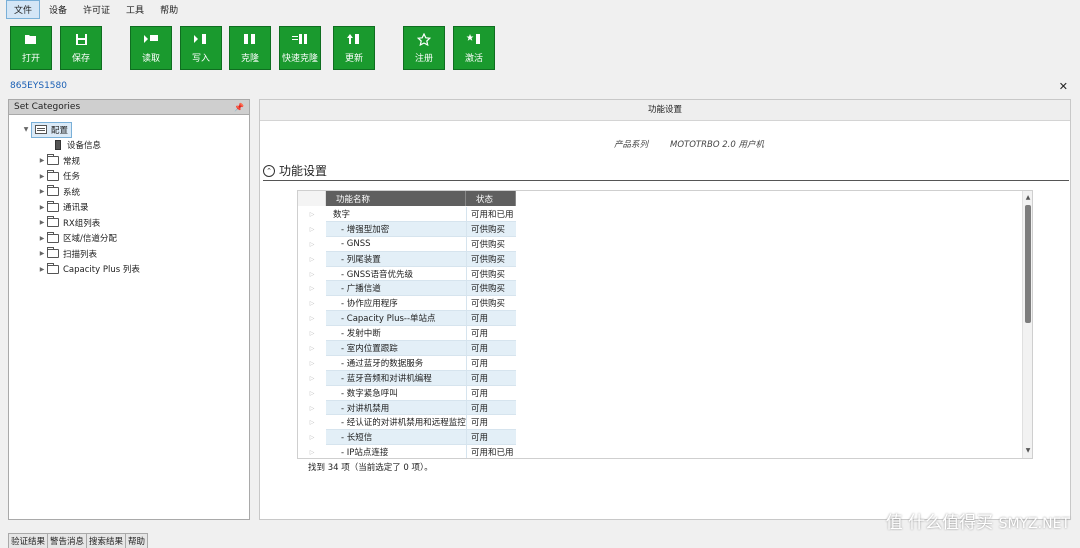 The width and height of the screenshot is (1080, 548). What do you see at coordinates (67, 540) in the screenshot?
I see `tab-warnings: 警告消息` at bounding box center [67, 540].